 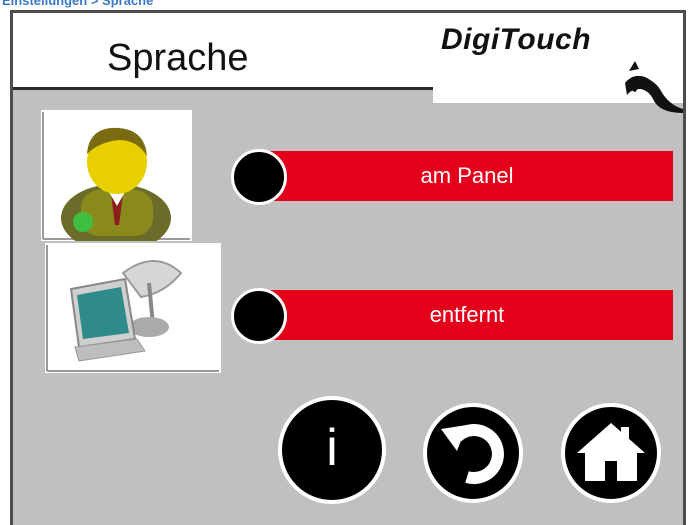 I want to click on option-entfernt: entfernt, so click(x=452, y=316).